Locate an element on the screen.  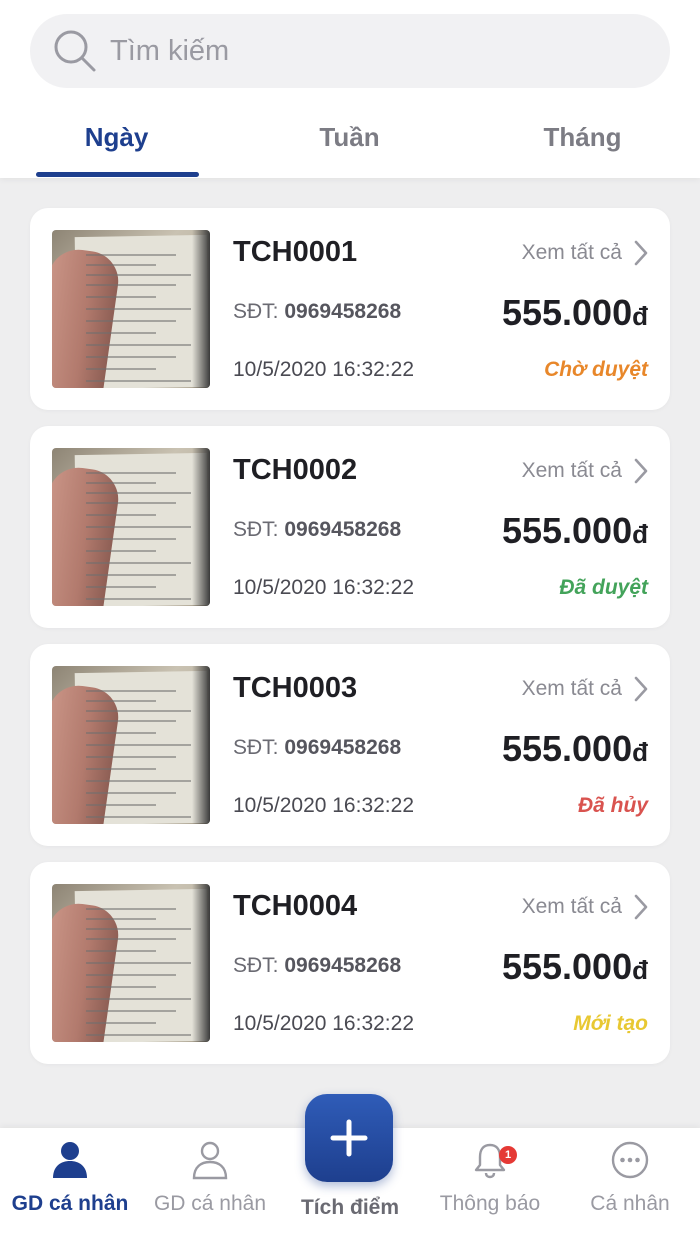
transaction-code: TCH0002 is located at coordinates (295, 470).